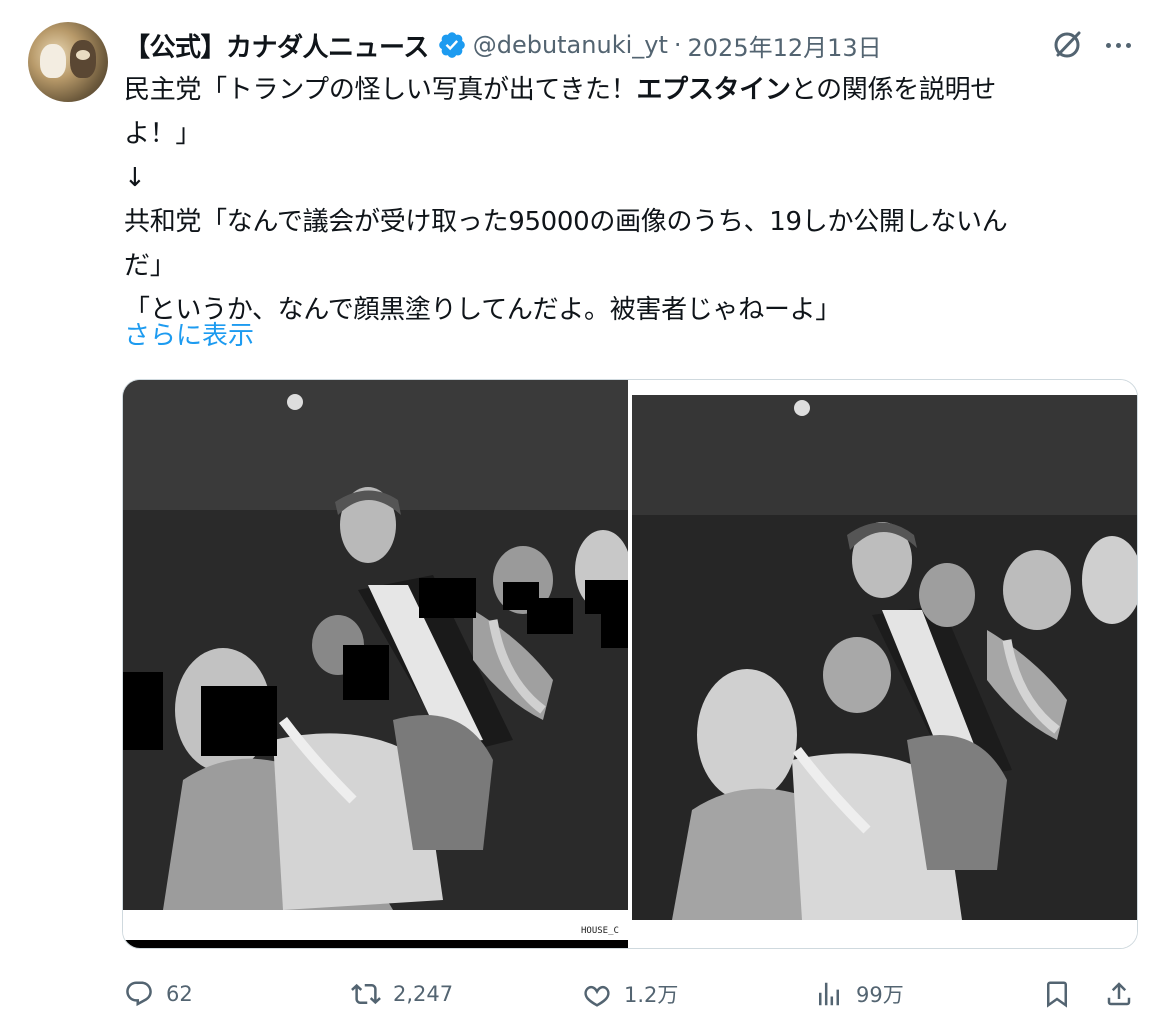 This screenshot has height=1035, width=1173. What do you see at coordinates (566, 222) in the screenshot?
I see `tweet-text-line: 共和党「なんで議会が受け取った95000の画像のうち、19しか公開しないん` at bounding box center [566, 222].